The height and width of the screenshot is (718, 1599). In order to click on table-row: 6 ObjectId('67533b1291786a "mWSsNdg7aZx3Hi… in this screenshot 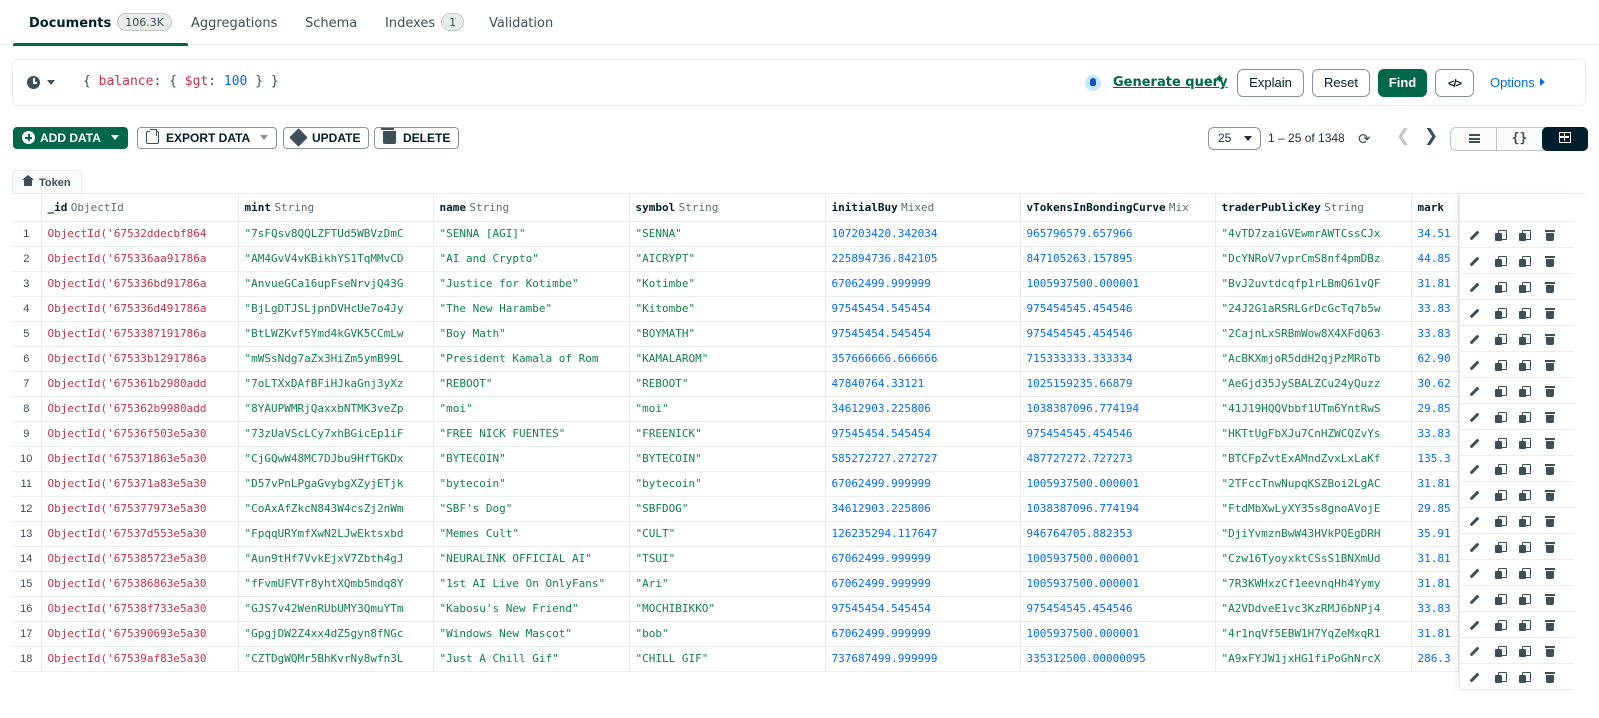, I will do `click(735, 359)`.